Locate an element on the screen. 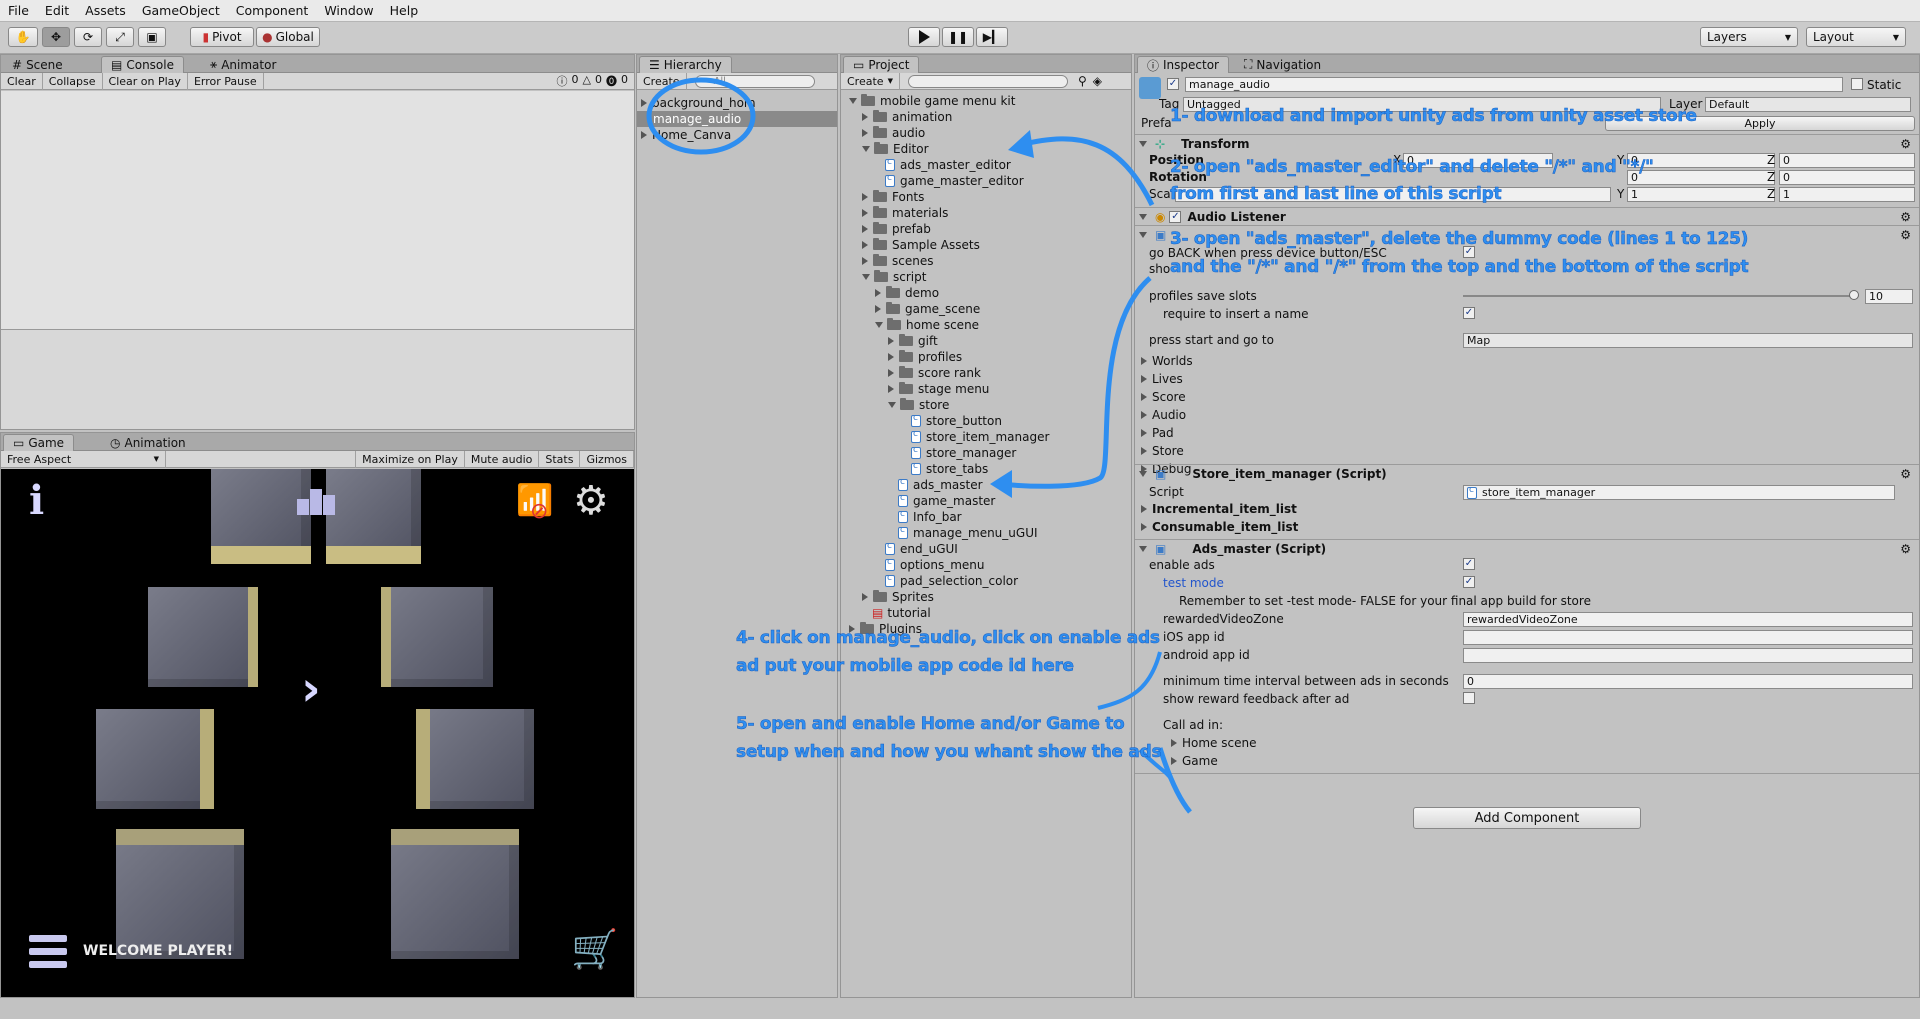 Image resolution: width=1920 pixels, height=1019 pixels. annotation-step-4b: ad put your mobile app code id here is located at coordinates (905, 666).